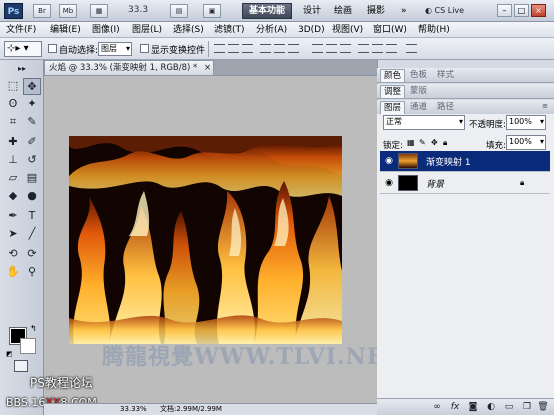 This screenshot has width=554, height=415. Describe the element at coordinates (317, 48) in the screenshot. I see `distribute-top-icon` at that location.